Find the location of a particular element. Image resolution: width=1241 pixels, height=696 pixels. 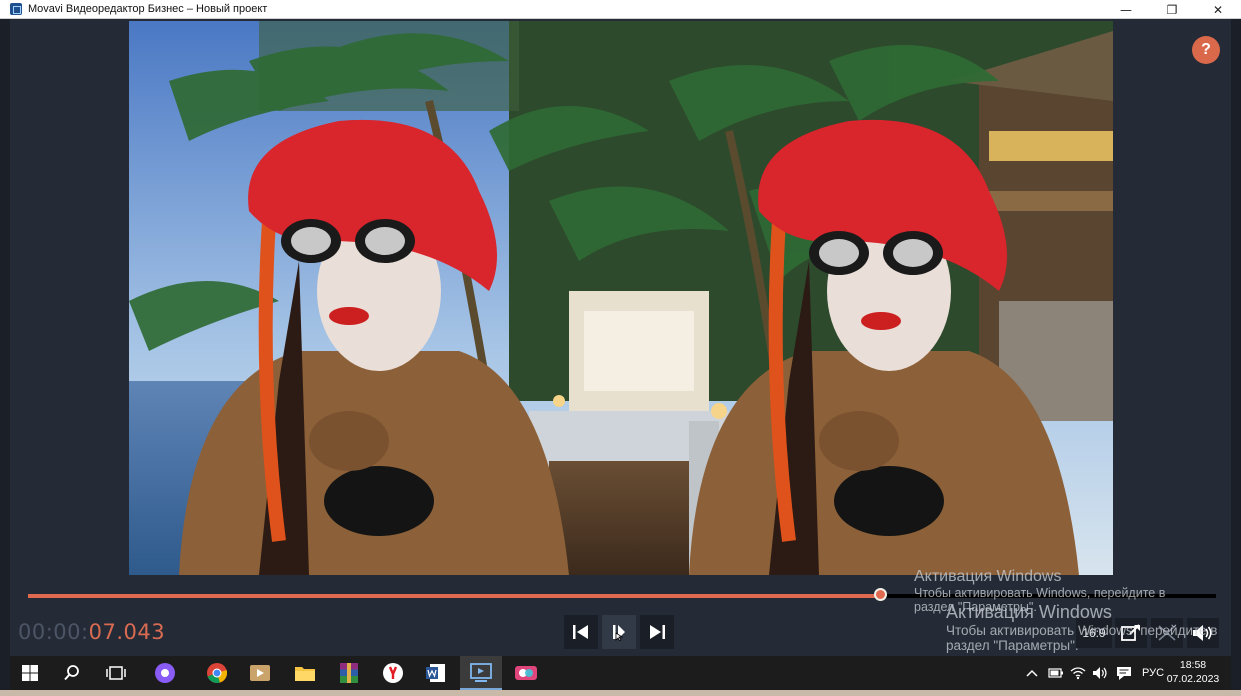

timeline-scrubber is located at coordinates (622, 594).